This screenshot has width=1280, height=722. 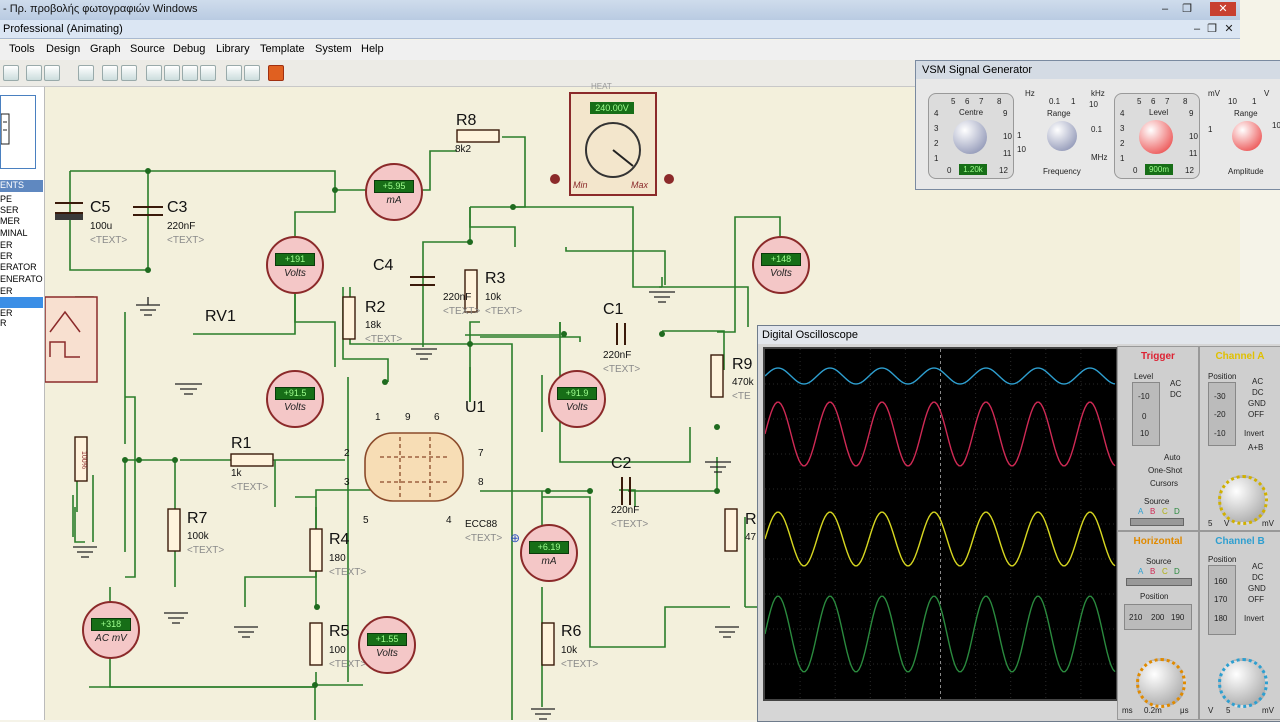 What do you see at coordinates (52, 73) in the screenshot?
I see `area-icon` at bounding box center [52, 73].